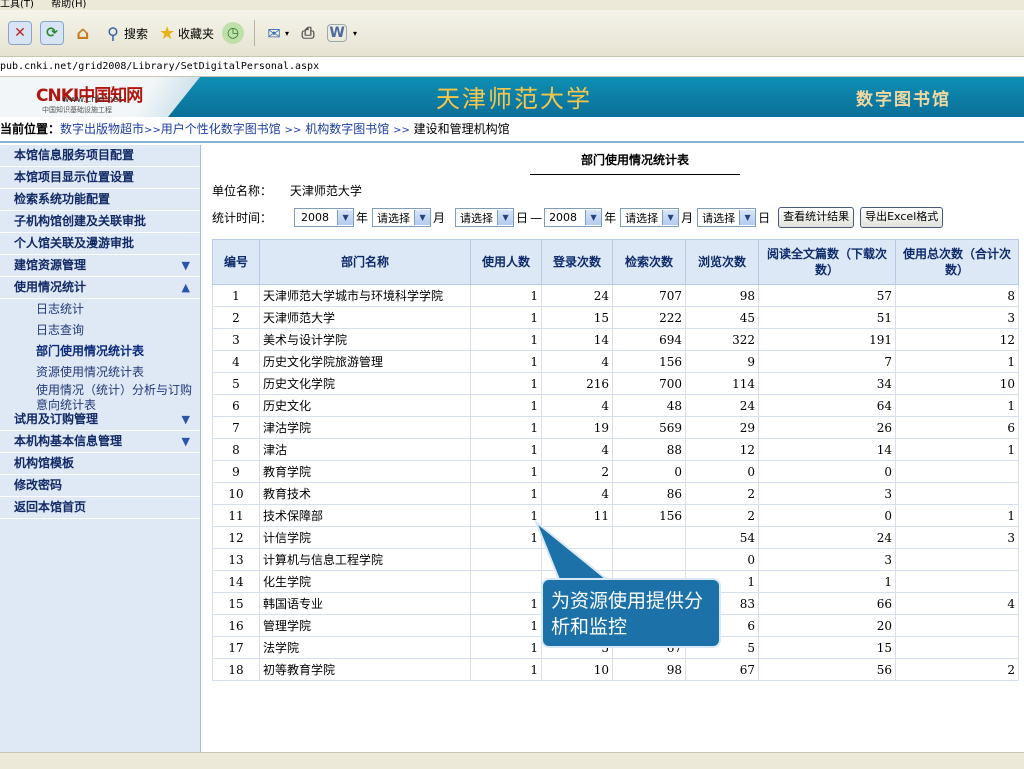 This screenshot has width=1024, height=769. What do you see at coordinates (514, 99) in the screenshot?
I see `site-title: 天津师范大学` at bounding box center [514, 99].